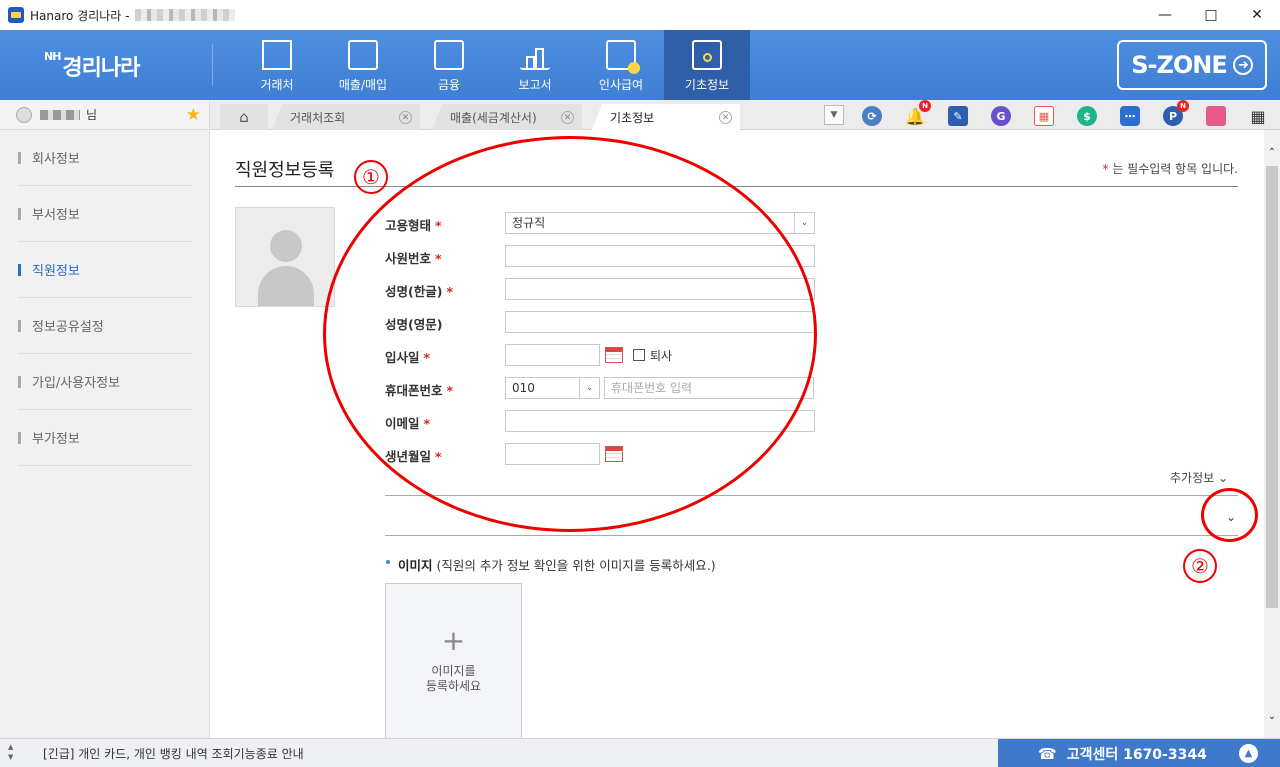  Describe the element at coordinates (92, 66) in the screenshot. I see `brand-logo: NH경리나라` at that location.